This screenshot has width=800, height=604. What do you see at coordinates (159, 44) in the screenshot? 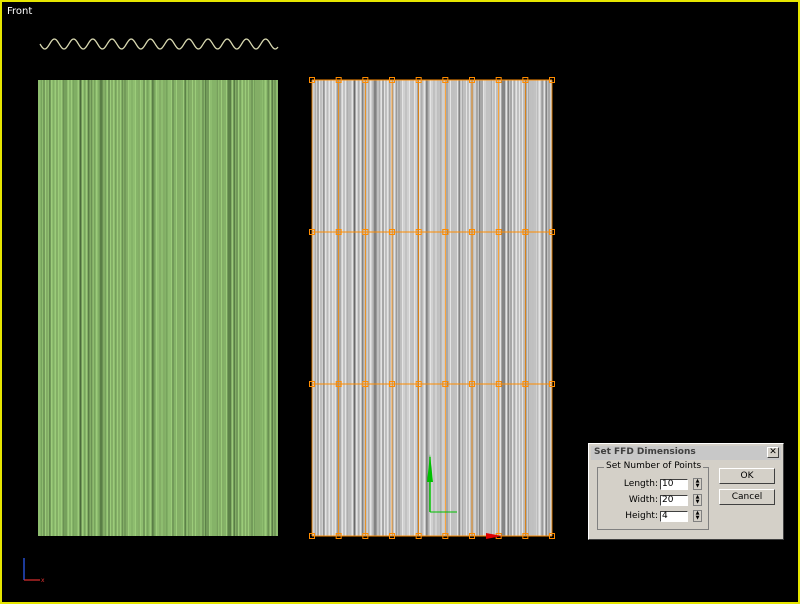
I see `wave-curve-icon` at bounding box center [159, 44].